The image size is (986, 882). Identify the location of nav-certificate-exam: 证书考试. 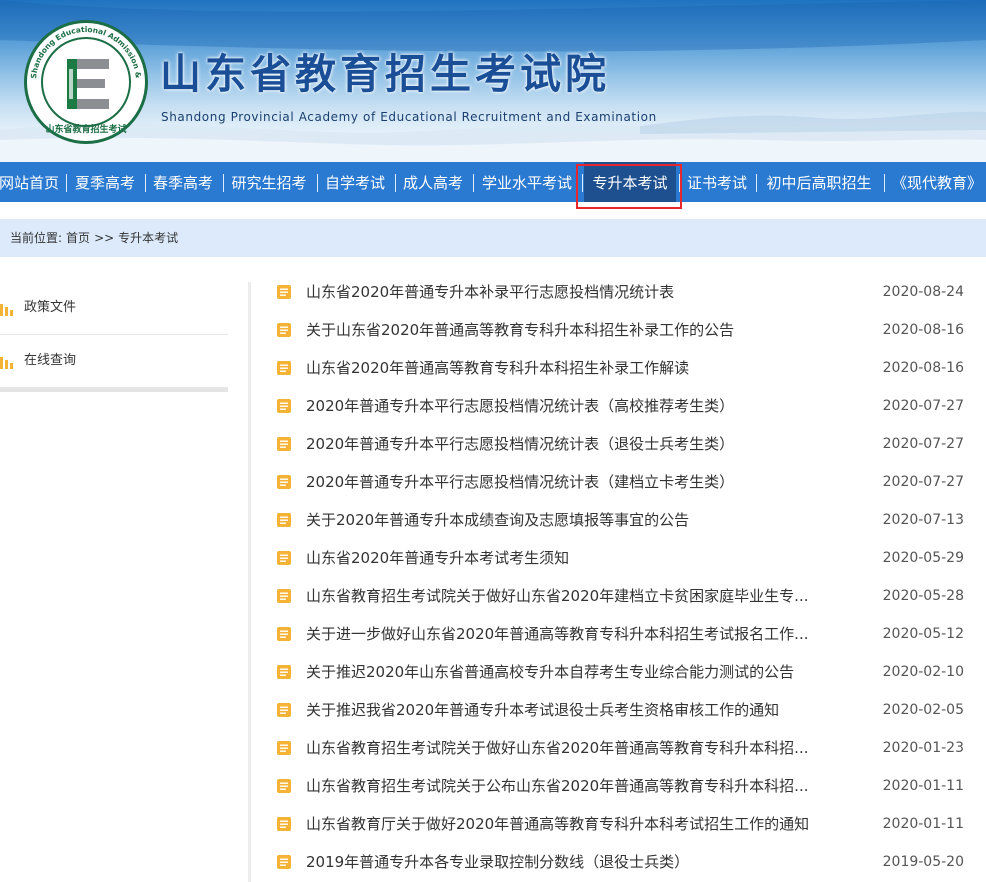
(717, 182).